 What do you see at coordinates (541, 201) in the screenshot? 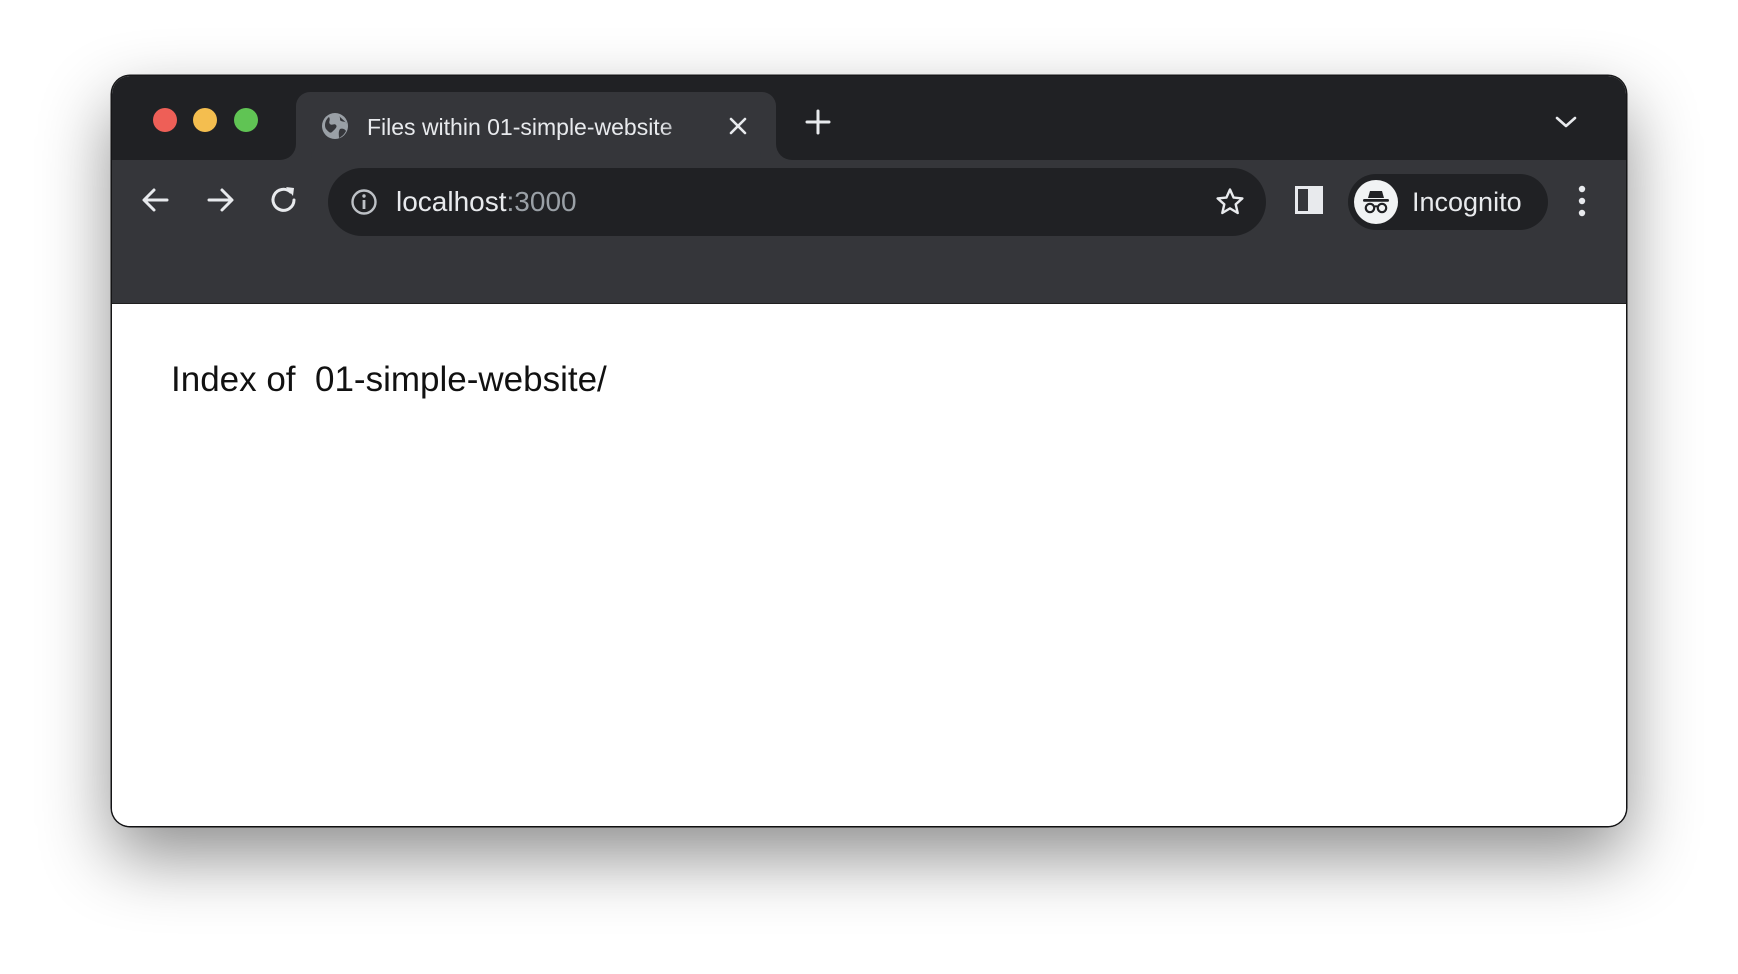
I see `url-port: :3000` at bounding box center [541, 201].